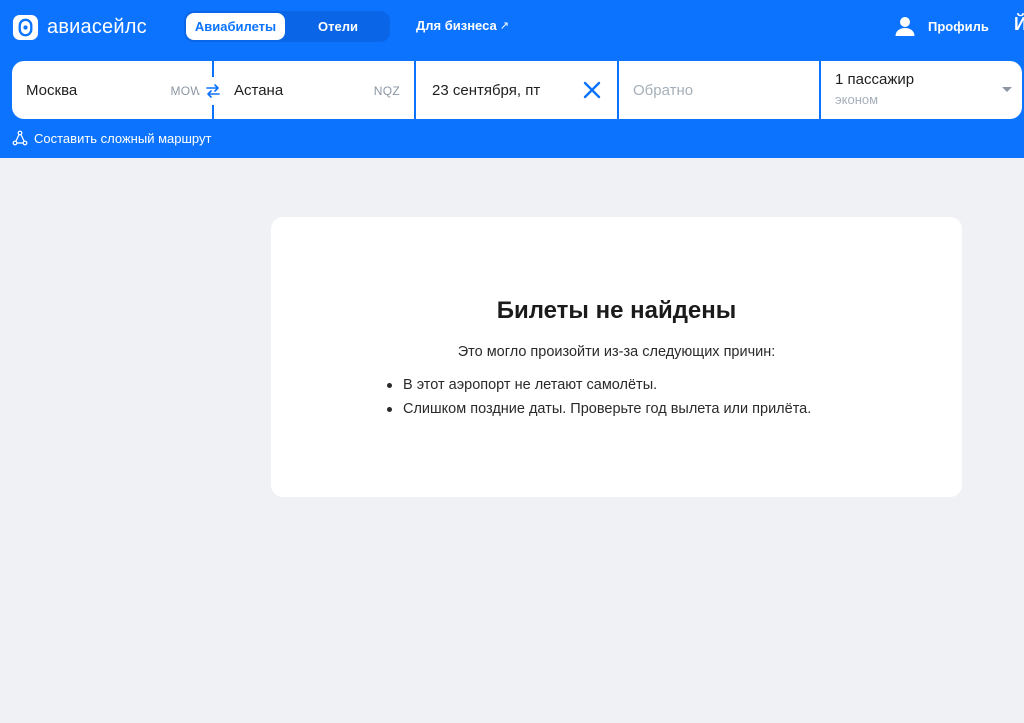 This screenshot has width=1024, height=723. What do you see at coordinates (616, 310) in the screenshot?
I see `no-results-title: Билеты не найдены` at bounding box center [616, 310].